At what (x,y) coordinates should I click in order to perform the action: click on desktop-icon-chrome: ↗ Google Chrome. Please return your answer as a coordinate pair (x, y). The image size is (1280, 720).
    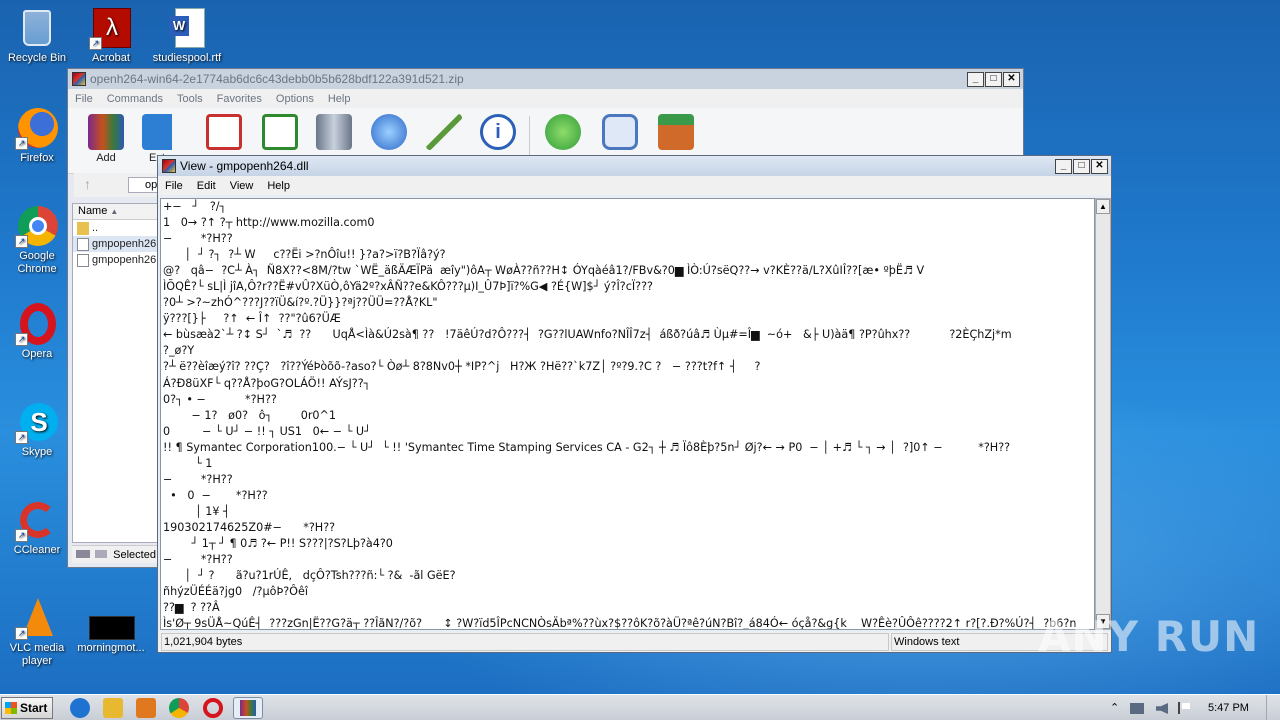
    Looking at the image, I should click on (37, 240).